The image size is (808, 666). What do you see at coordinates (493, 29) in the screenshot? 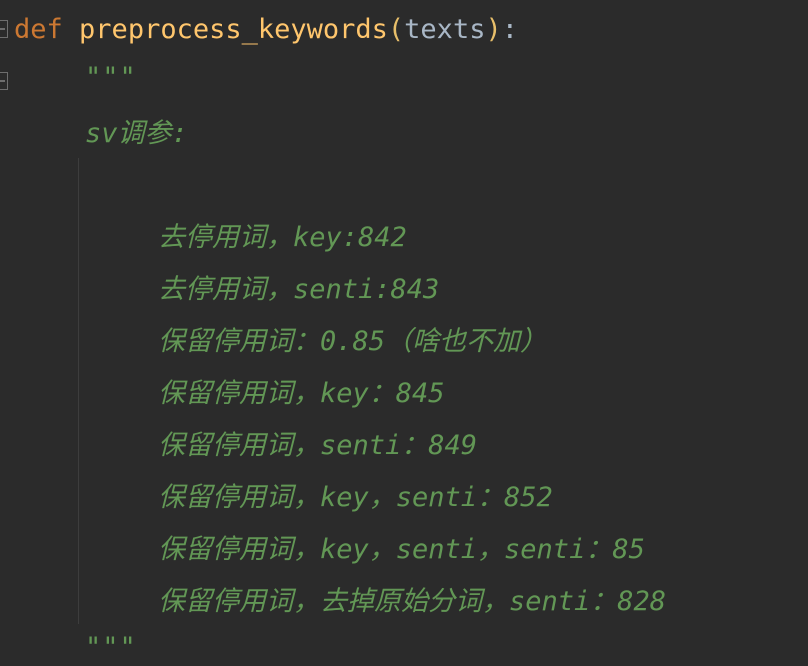
I see `close-paren: )` at bounding box center [493, 29].